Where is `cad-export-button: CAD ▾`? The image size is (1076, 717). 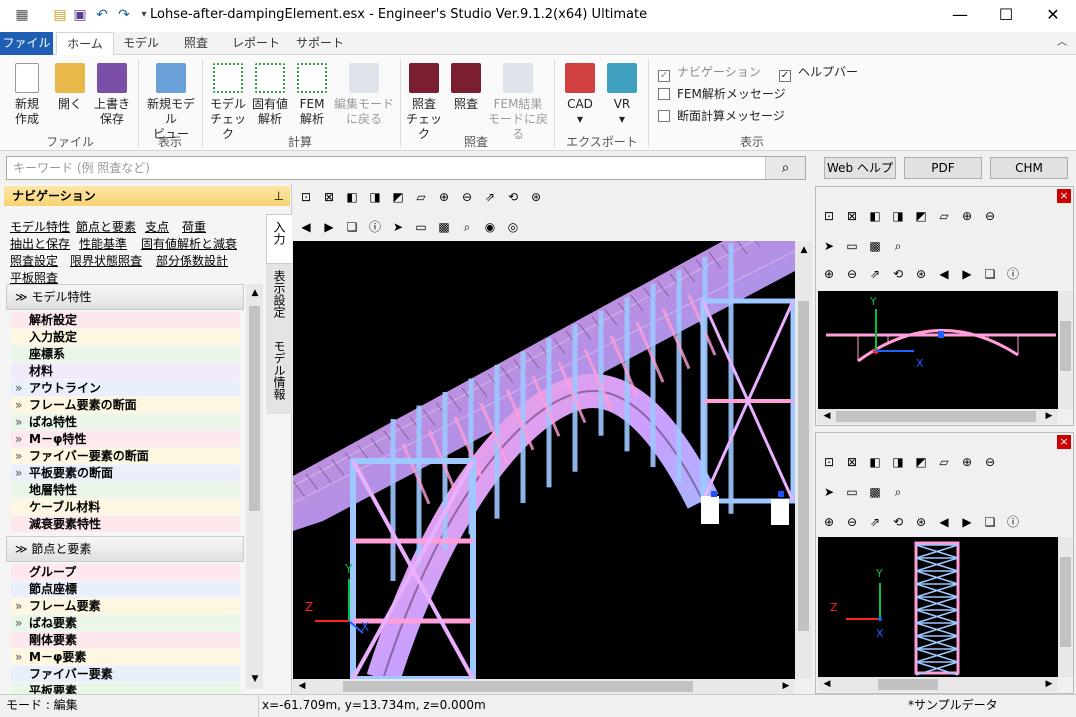 cad-export-button: CAD ▾ is located at coordinates (580, 95).